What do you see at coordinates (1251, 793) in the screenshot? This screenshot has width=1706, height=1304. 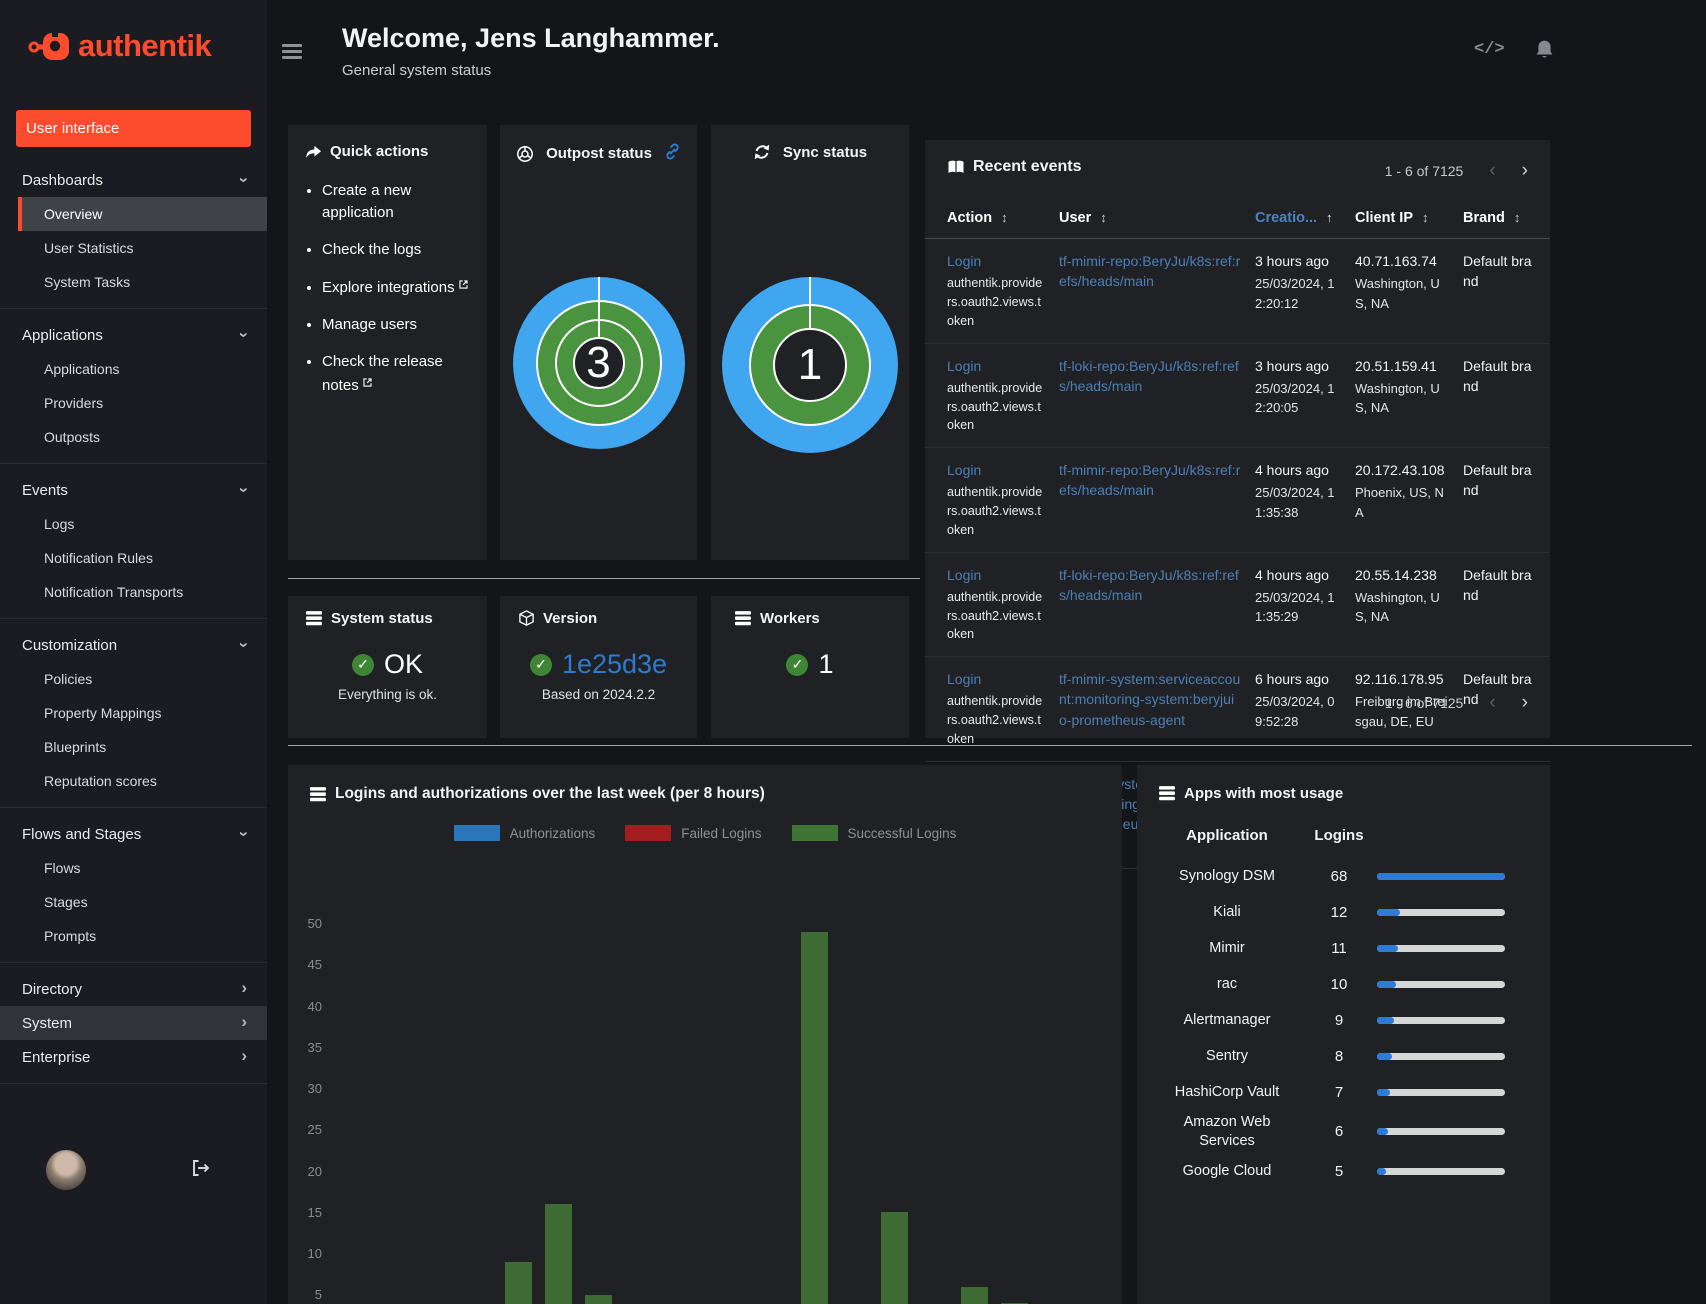 I see `apps-usage-title: Apps with most usage` at bounding box center [1251, 793].